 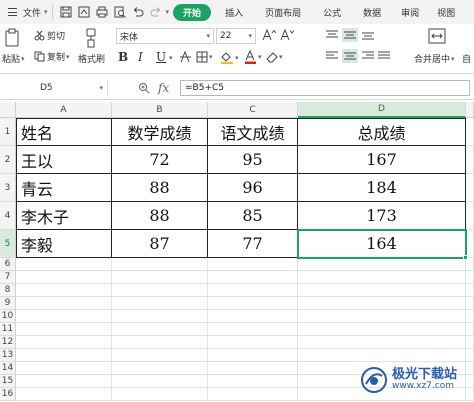 What do you see at coordinates (8, 110) in the screenshot?
I see `select-all-corner` at bounding box center [8, 110].